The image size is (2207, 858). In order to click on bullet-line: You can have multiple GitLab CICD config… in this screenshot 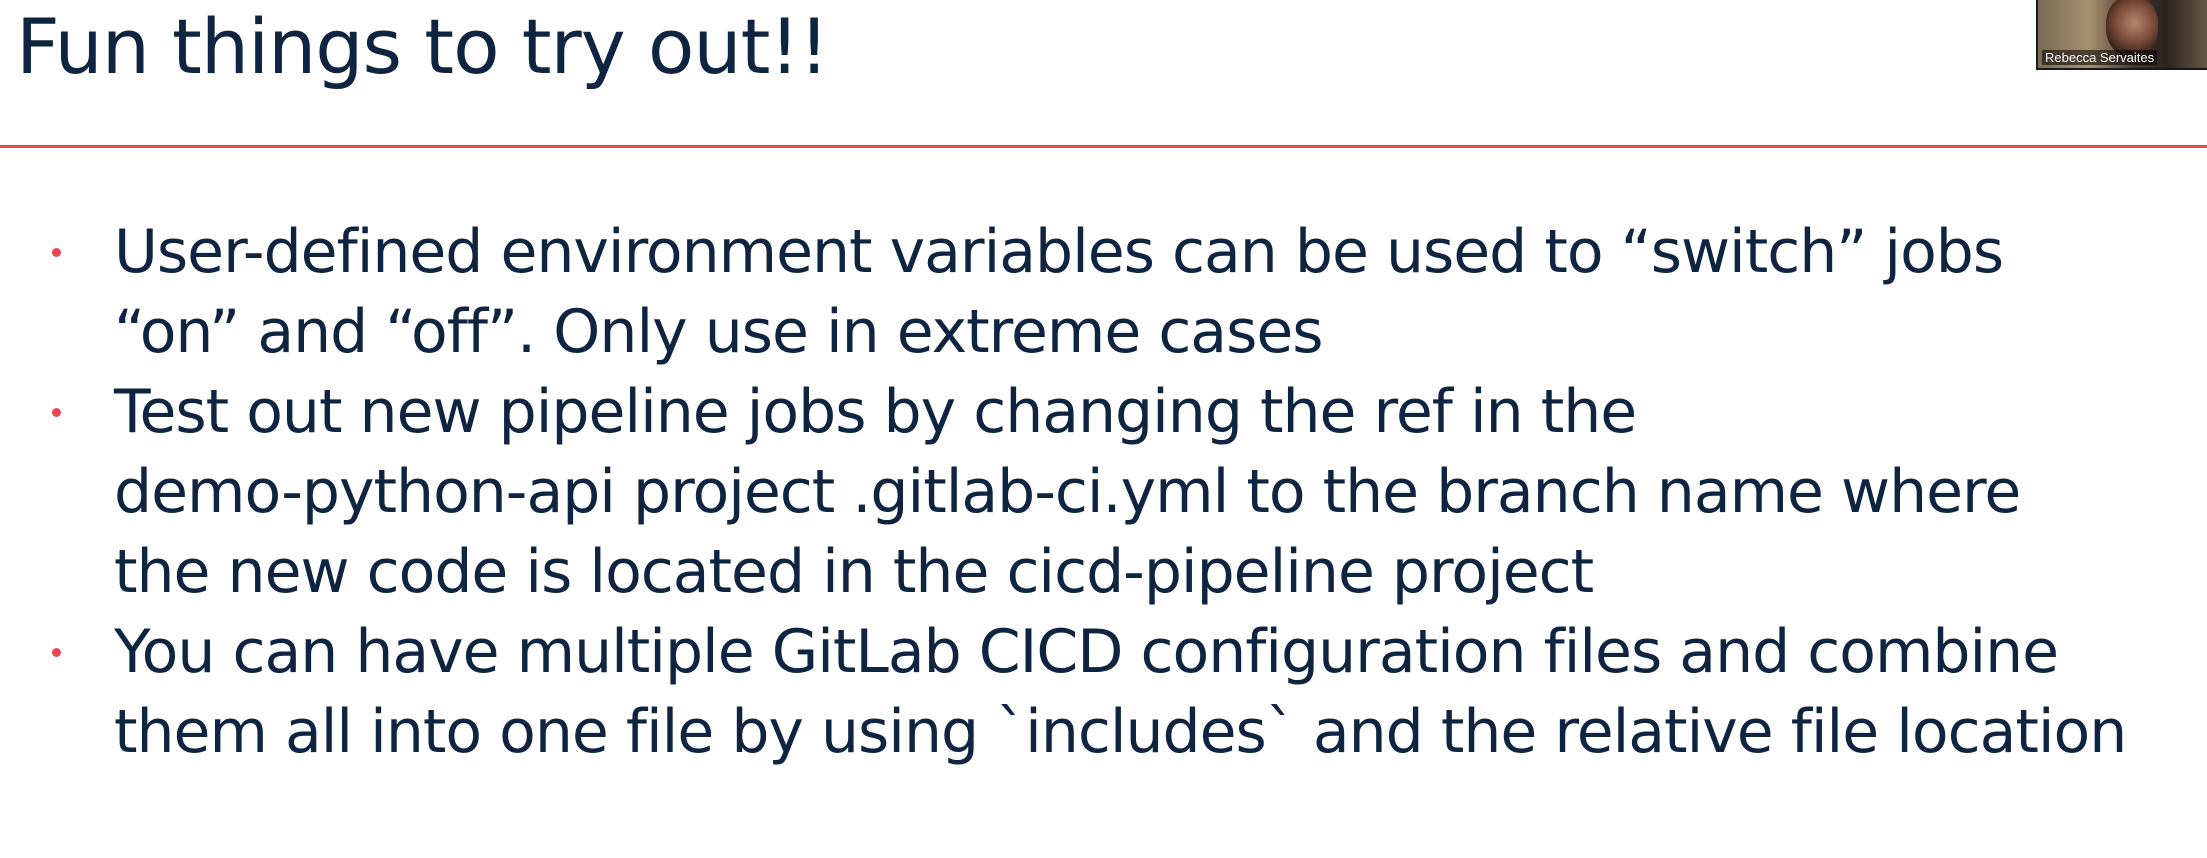, I will do `click(1086, 652)`.